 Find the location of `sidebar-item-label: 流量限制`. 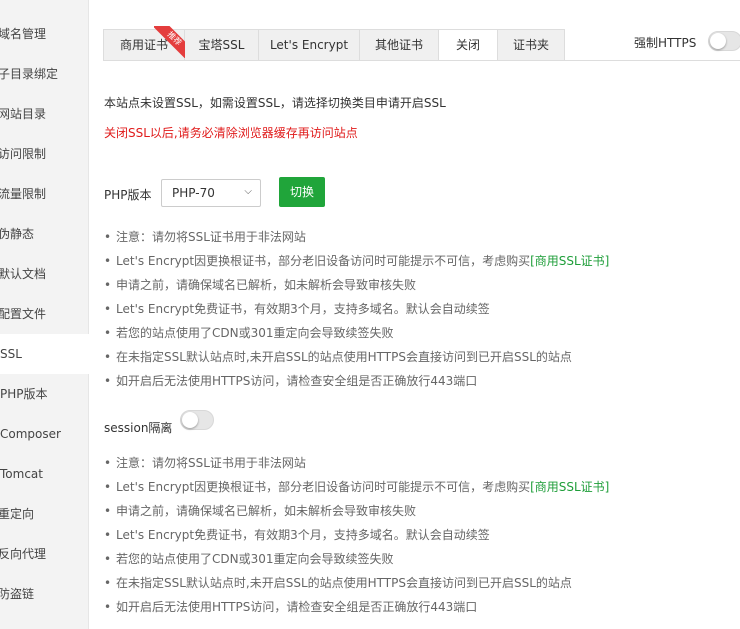

sidebar-item-label: 流量限制 is located at coordinates (23, 194).